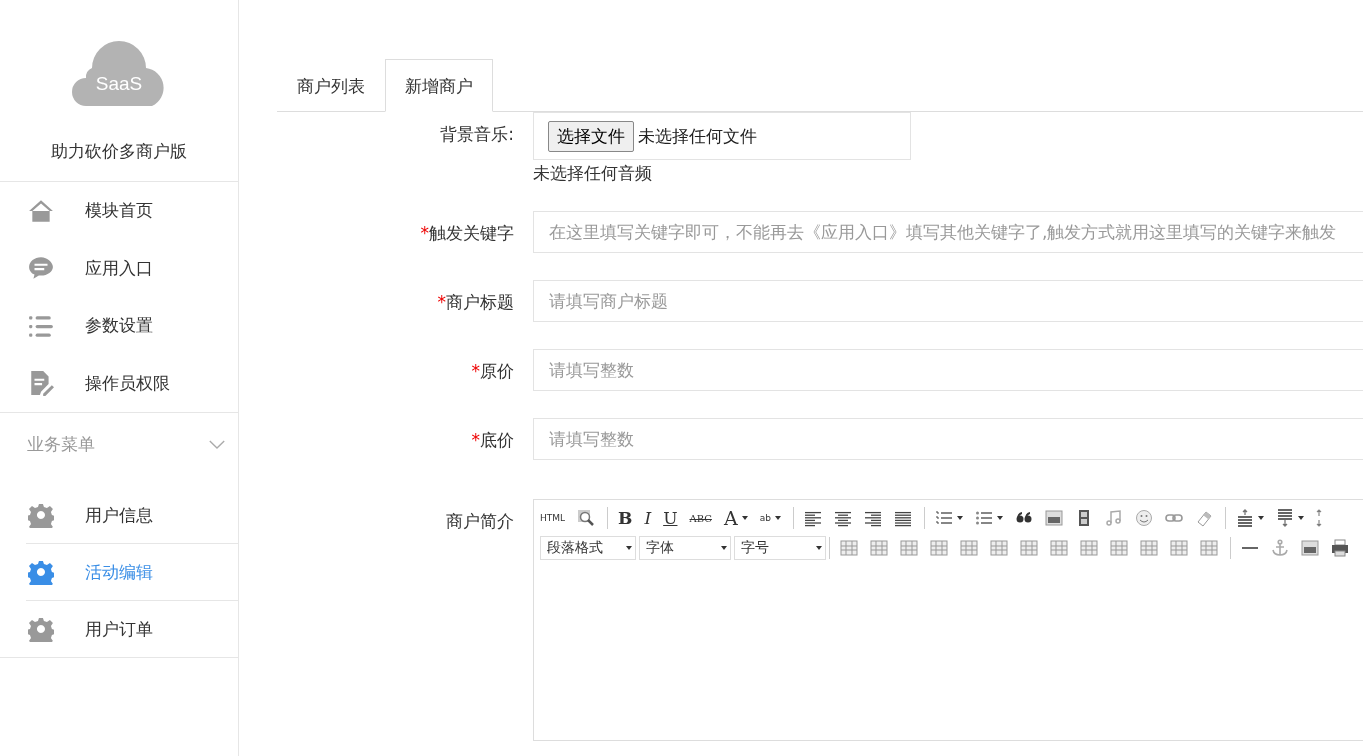 This screenshot has height=756, width=1363. I want to click on dropdown-select: 字号, so click(780, 548).